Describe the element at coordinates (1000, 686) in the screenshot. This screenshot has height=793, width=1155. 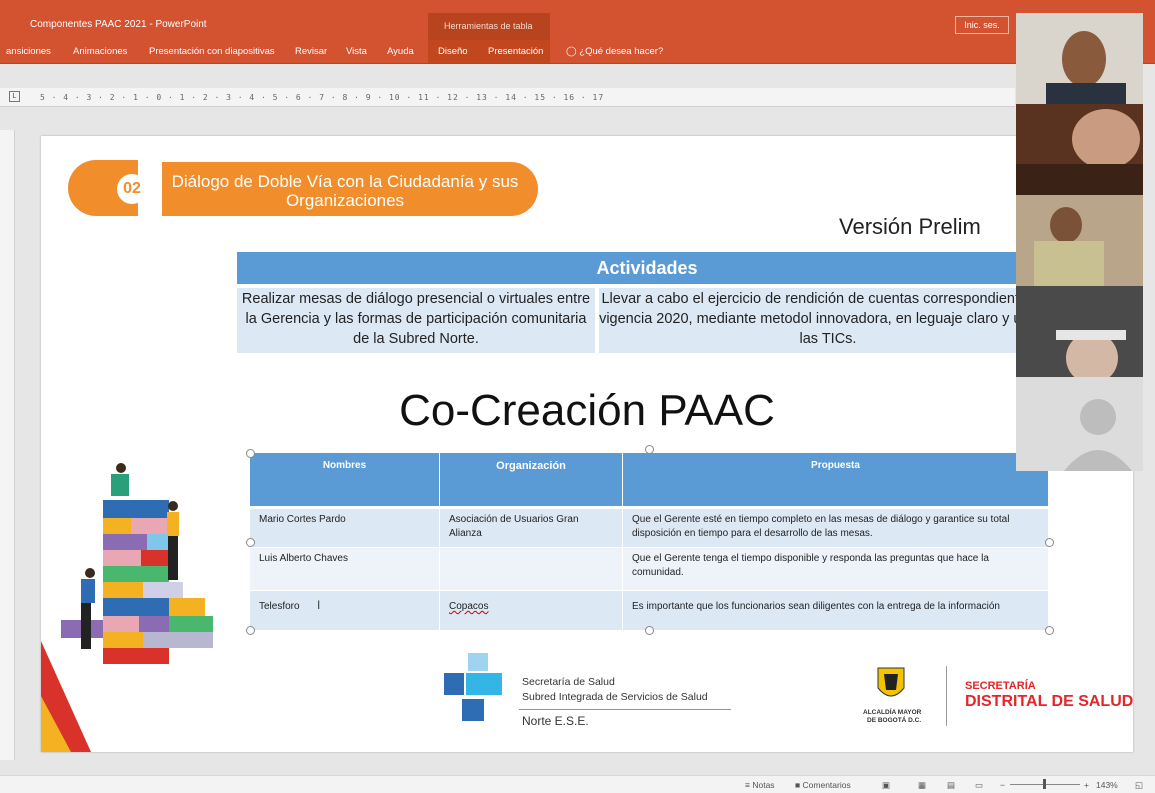
I see `sds-line-1: SECRETARÍA` at that location.